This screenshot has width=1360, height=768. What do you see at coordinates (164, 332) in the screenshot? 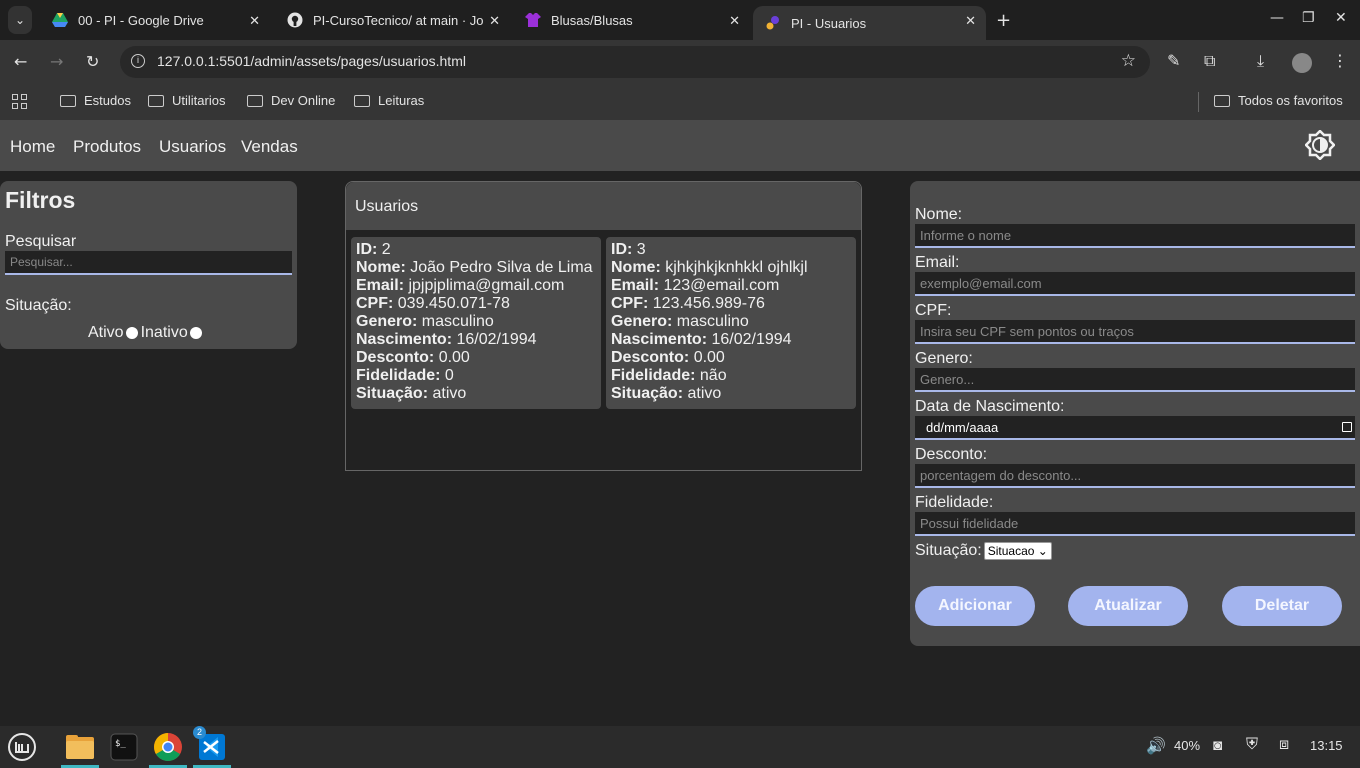
I see `inactive-label: Inativo` at bounding box center [164, 332].